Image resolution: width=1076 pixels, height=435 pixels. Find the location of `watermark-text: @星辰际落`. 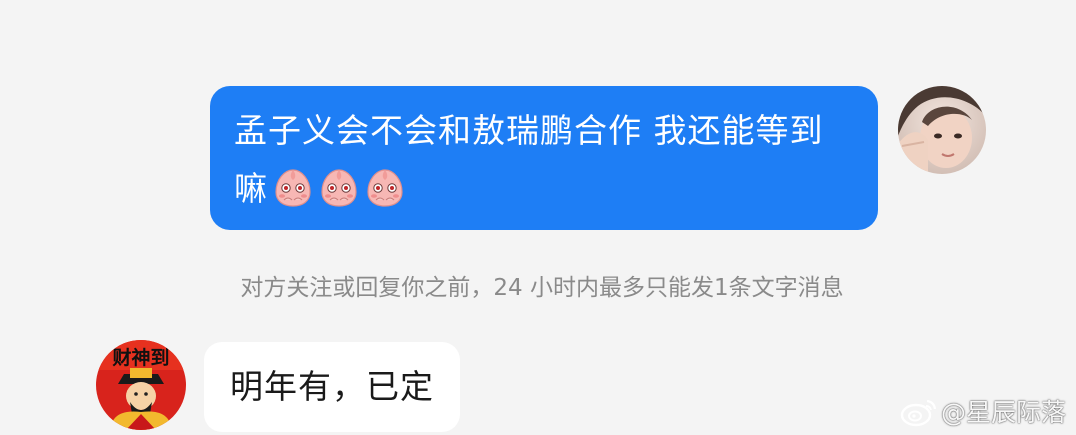

watermark-text: @星辰际落 is located at coordinates (1003, 412).